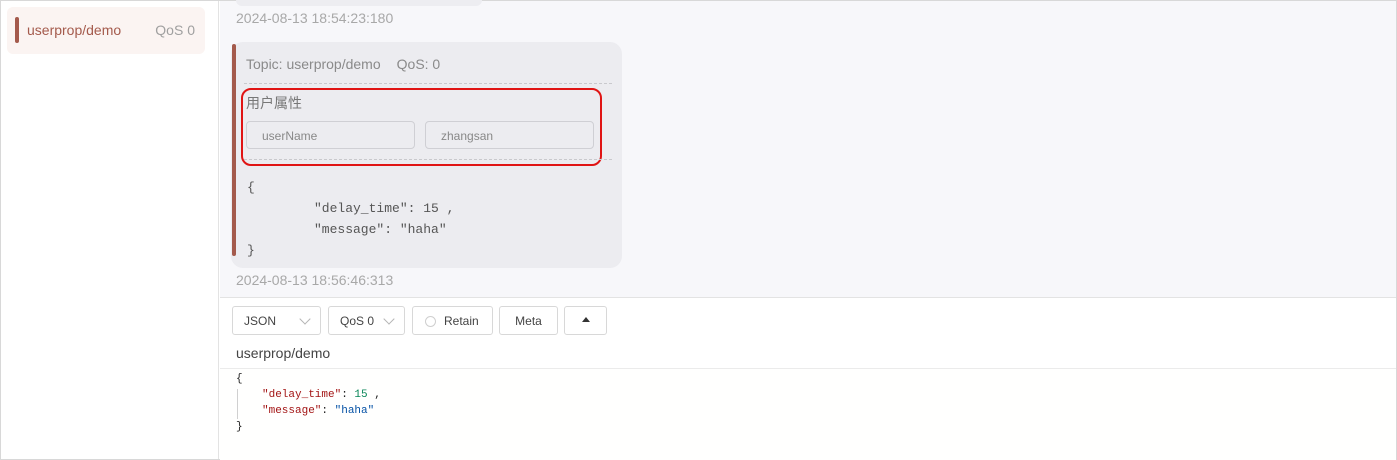  Describe the element at coordinates (357, 321) in the screenshot. I see `qos-value: QoS 0` at that location.